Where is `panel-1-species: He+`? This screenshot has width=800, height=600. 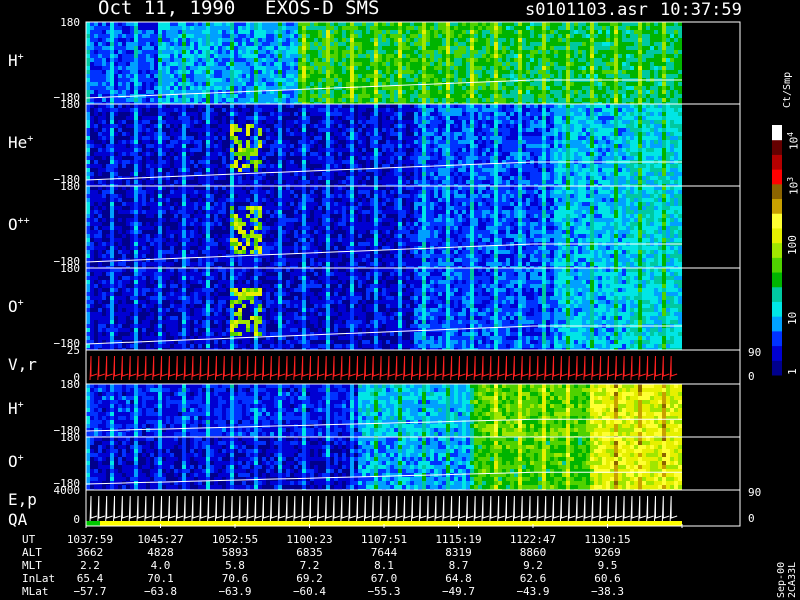
panel-1-species: He+ is located at coordinates (21, 142).